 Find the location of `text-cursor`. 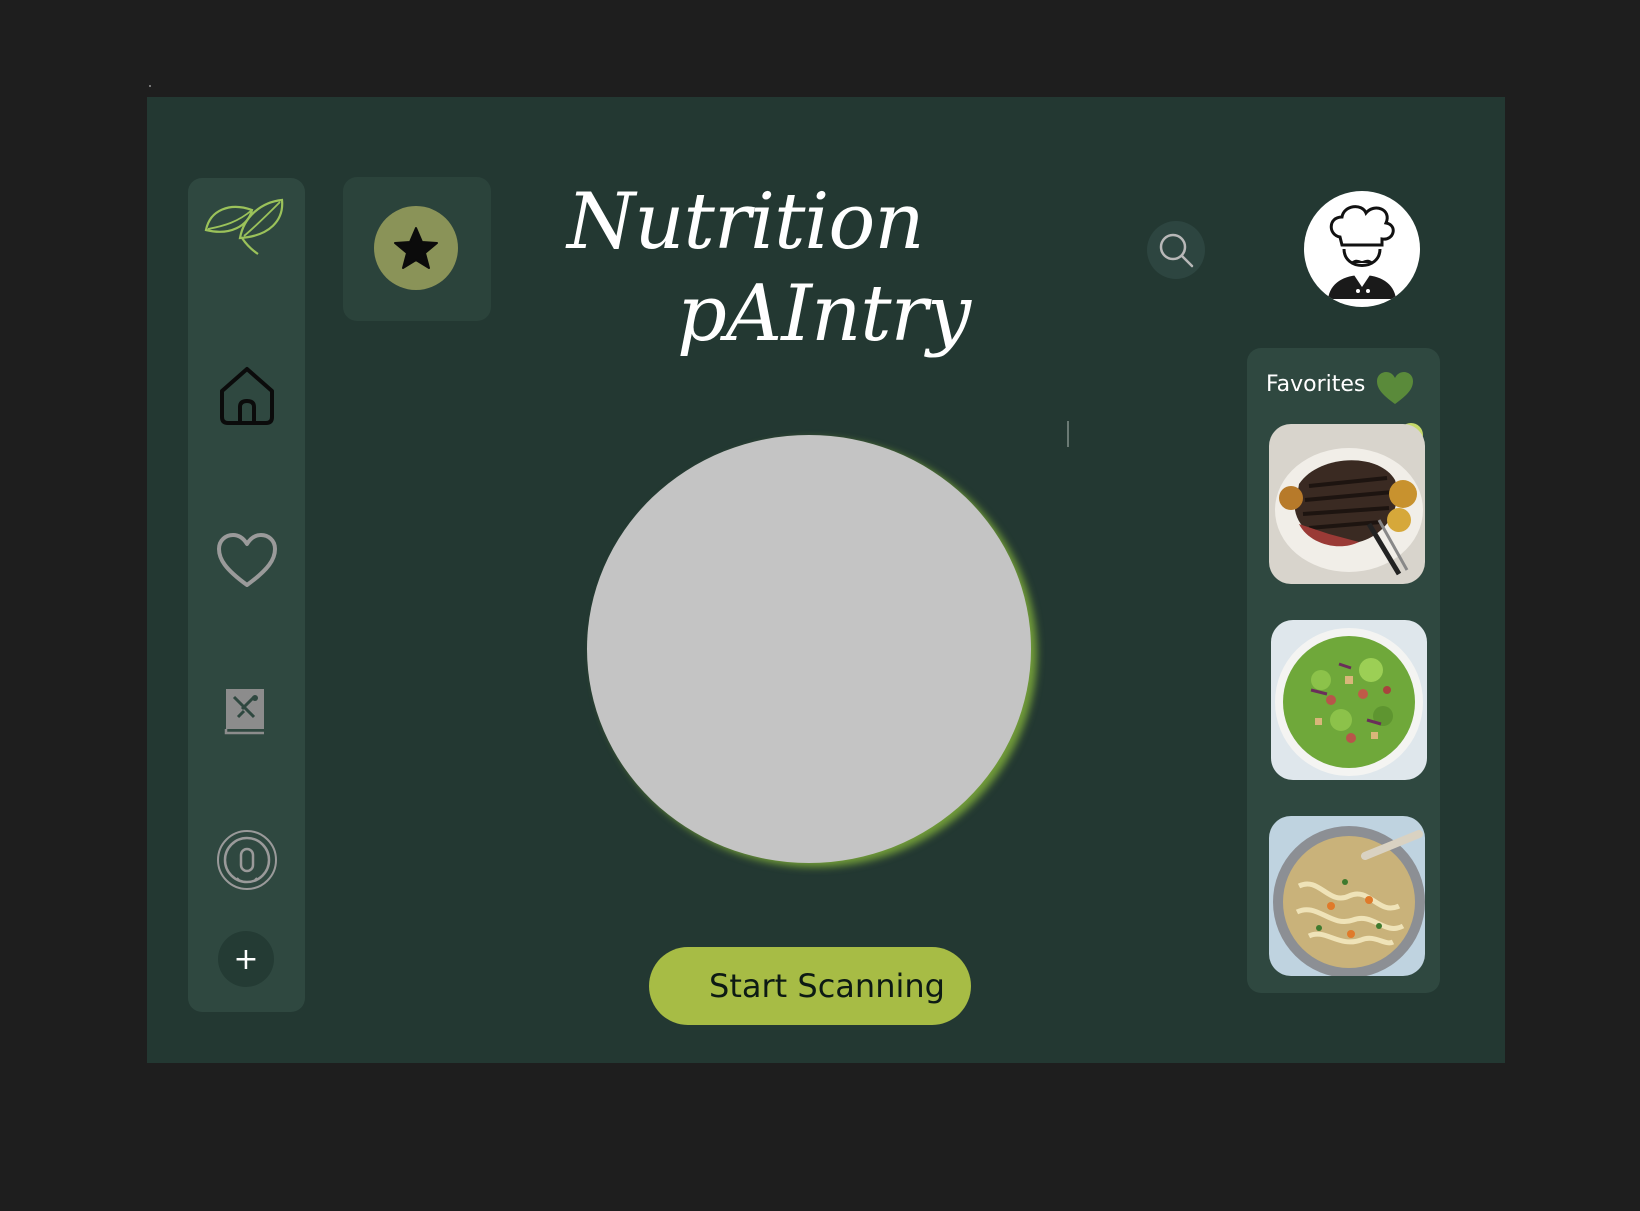

text-cursor is located at coordinates (1068, 434).